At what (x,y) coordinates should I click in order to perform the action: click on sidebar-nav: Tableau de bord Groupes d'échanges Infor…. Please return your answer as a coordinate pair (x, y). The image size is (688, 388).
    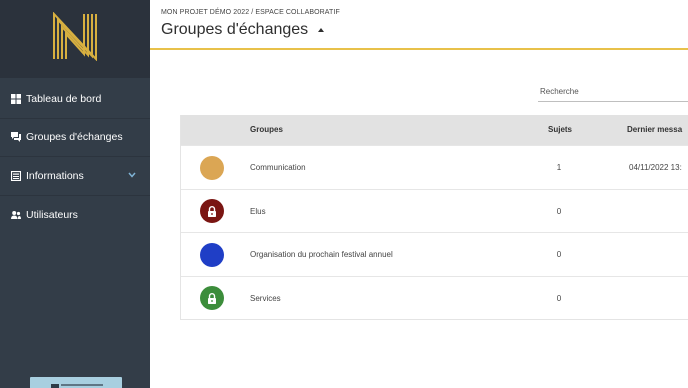
    Looking at the image, I should click on (75, 157).